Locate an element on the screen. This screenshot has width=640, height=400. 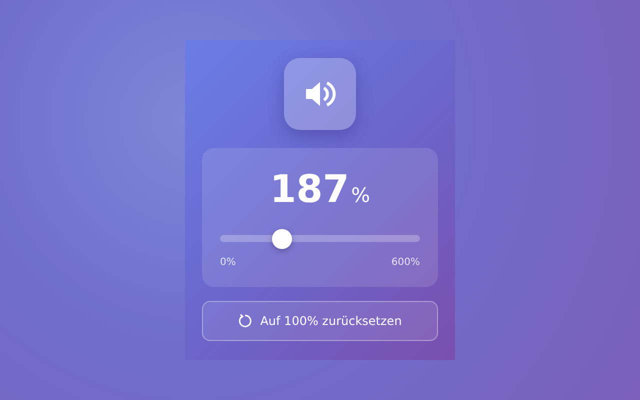
volume-unit: % is located at coordinates (360, 194).